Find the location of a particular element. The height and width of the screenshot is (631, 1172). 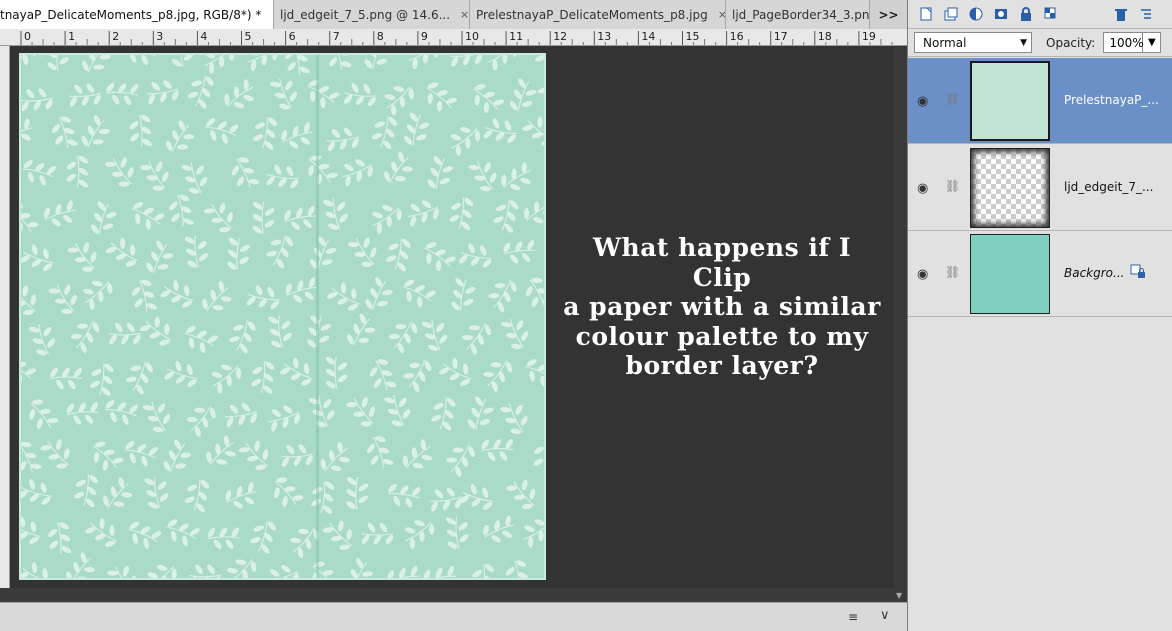

new-group-icon is located at coordinates (951, 14).